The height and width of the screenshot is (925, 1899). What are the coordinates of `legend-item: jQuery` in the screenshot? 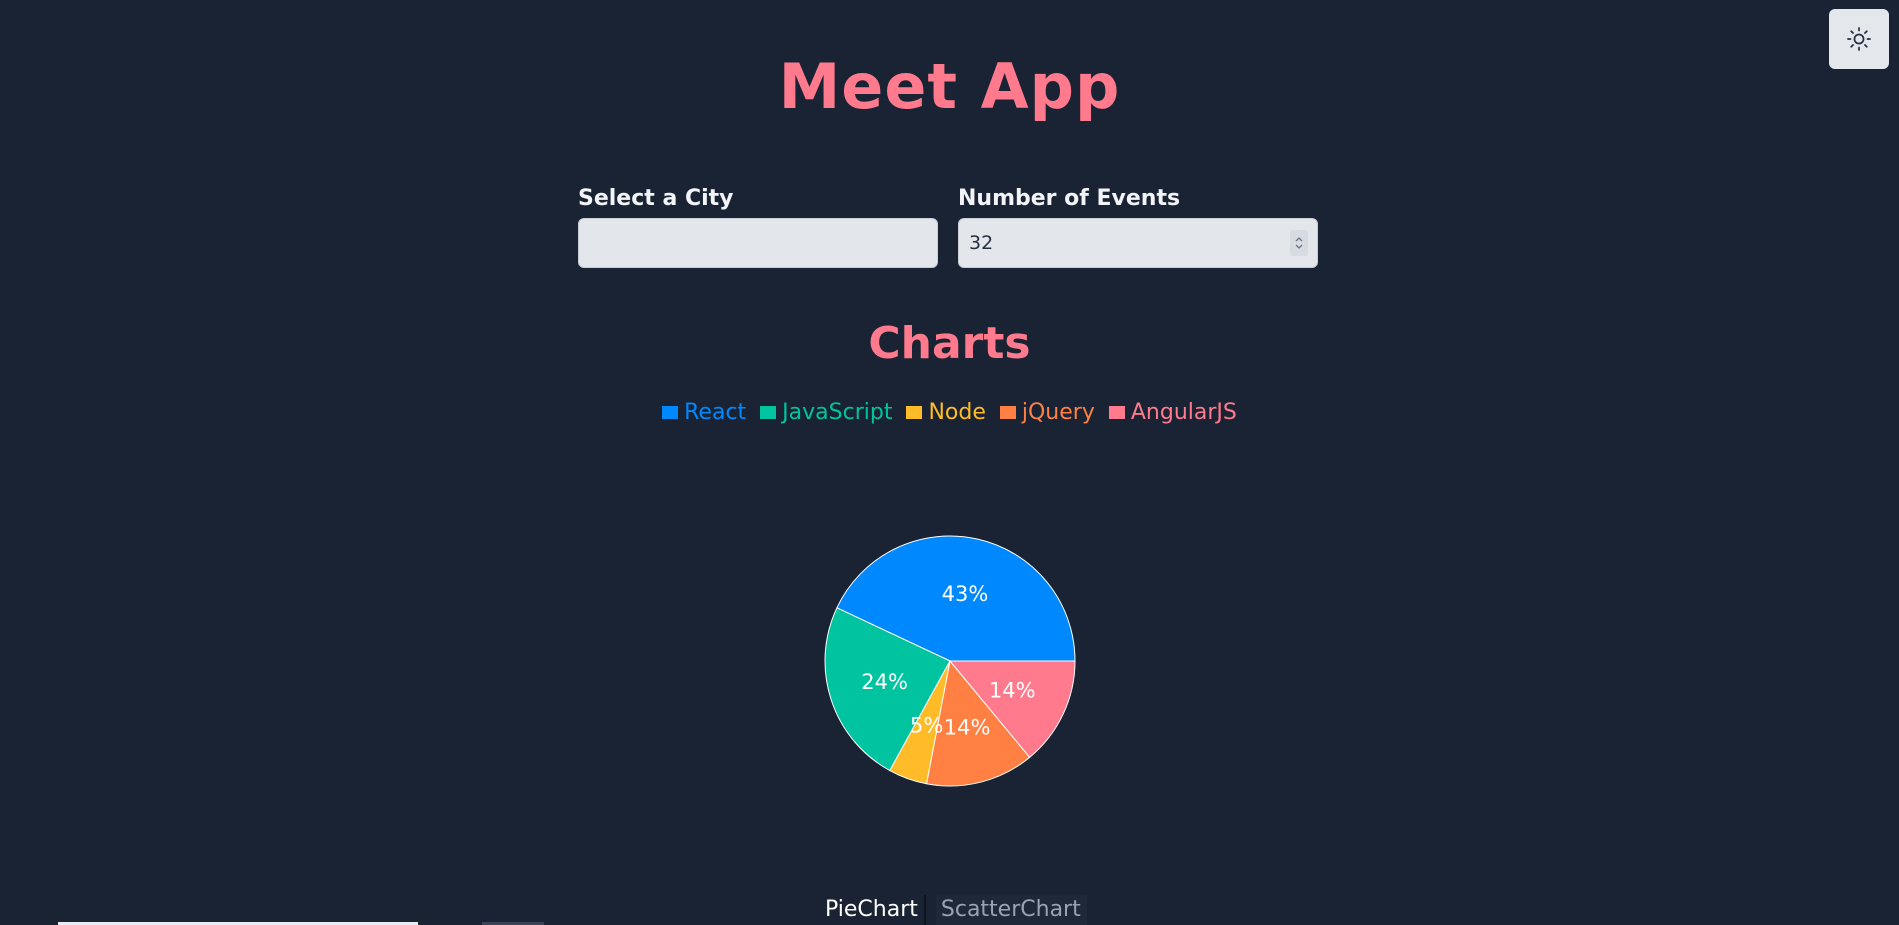 It's located at (1047, 412).